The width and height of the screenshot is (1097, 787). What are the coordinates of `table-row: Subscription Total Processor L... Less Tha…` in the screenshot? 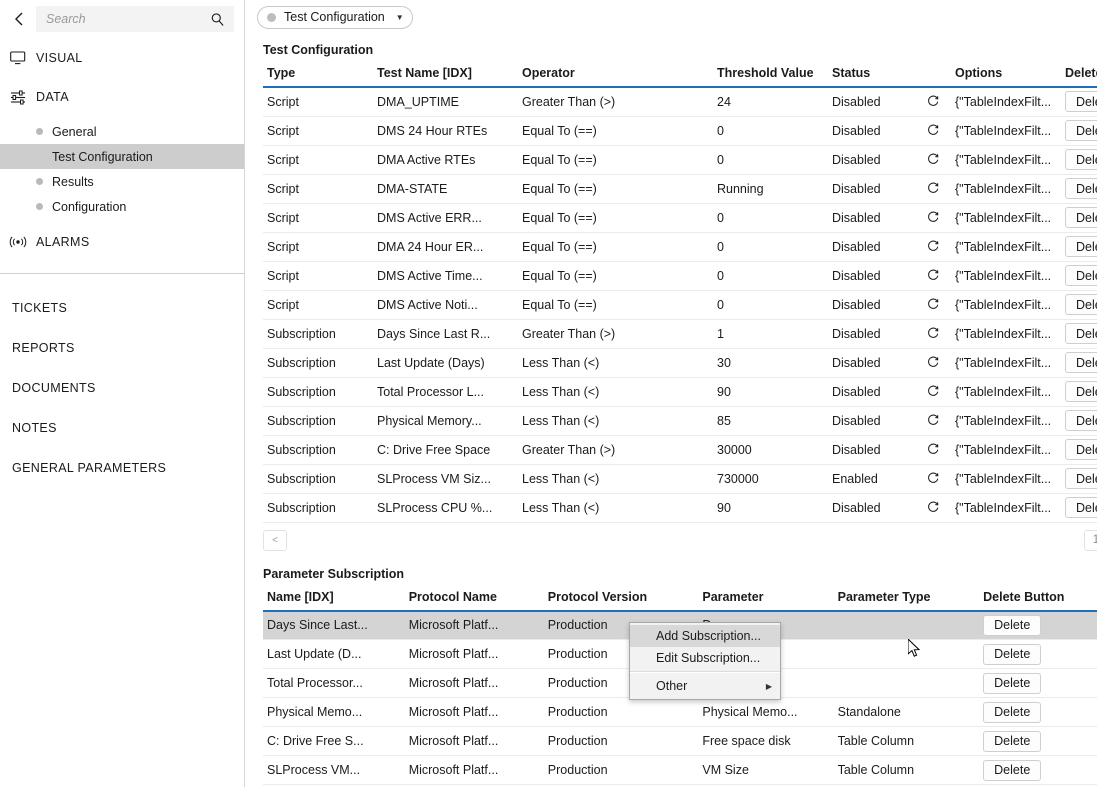 It's located at (680, 392).